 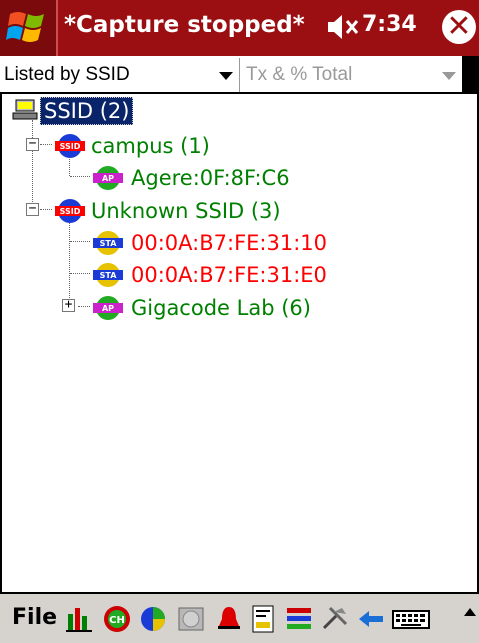 I want to click on title-bar: *Capture stopped* 7:34 ✕, so click(x=239, y=28).